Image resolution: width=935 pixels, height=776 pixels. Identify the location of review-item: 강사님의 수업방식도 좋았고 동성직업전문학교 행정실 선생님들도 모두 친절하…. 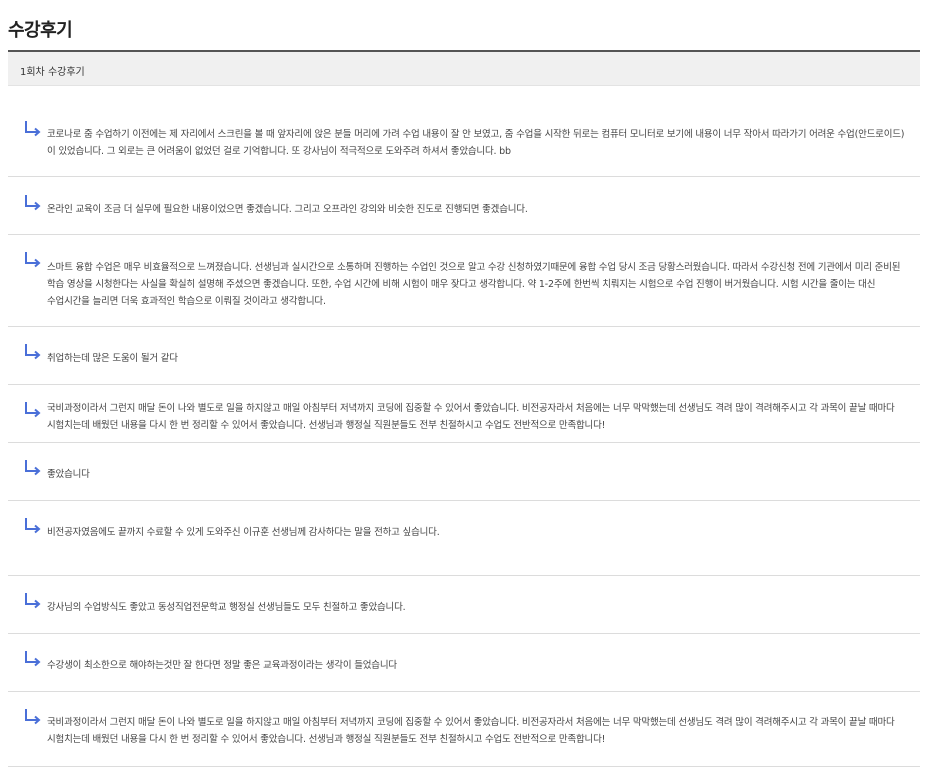
(464, 605).